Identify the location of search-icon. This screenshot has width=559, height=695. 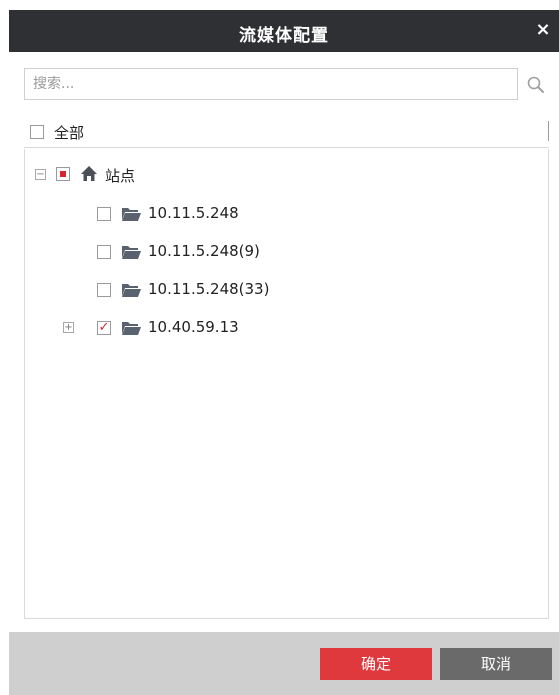
(536, 85).